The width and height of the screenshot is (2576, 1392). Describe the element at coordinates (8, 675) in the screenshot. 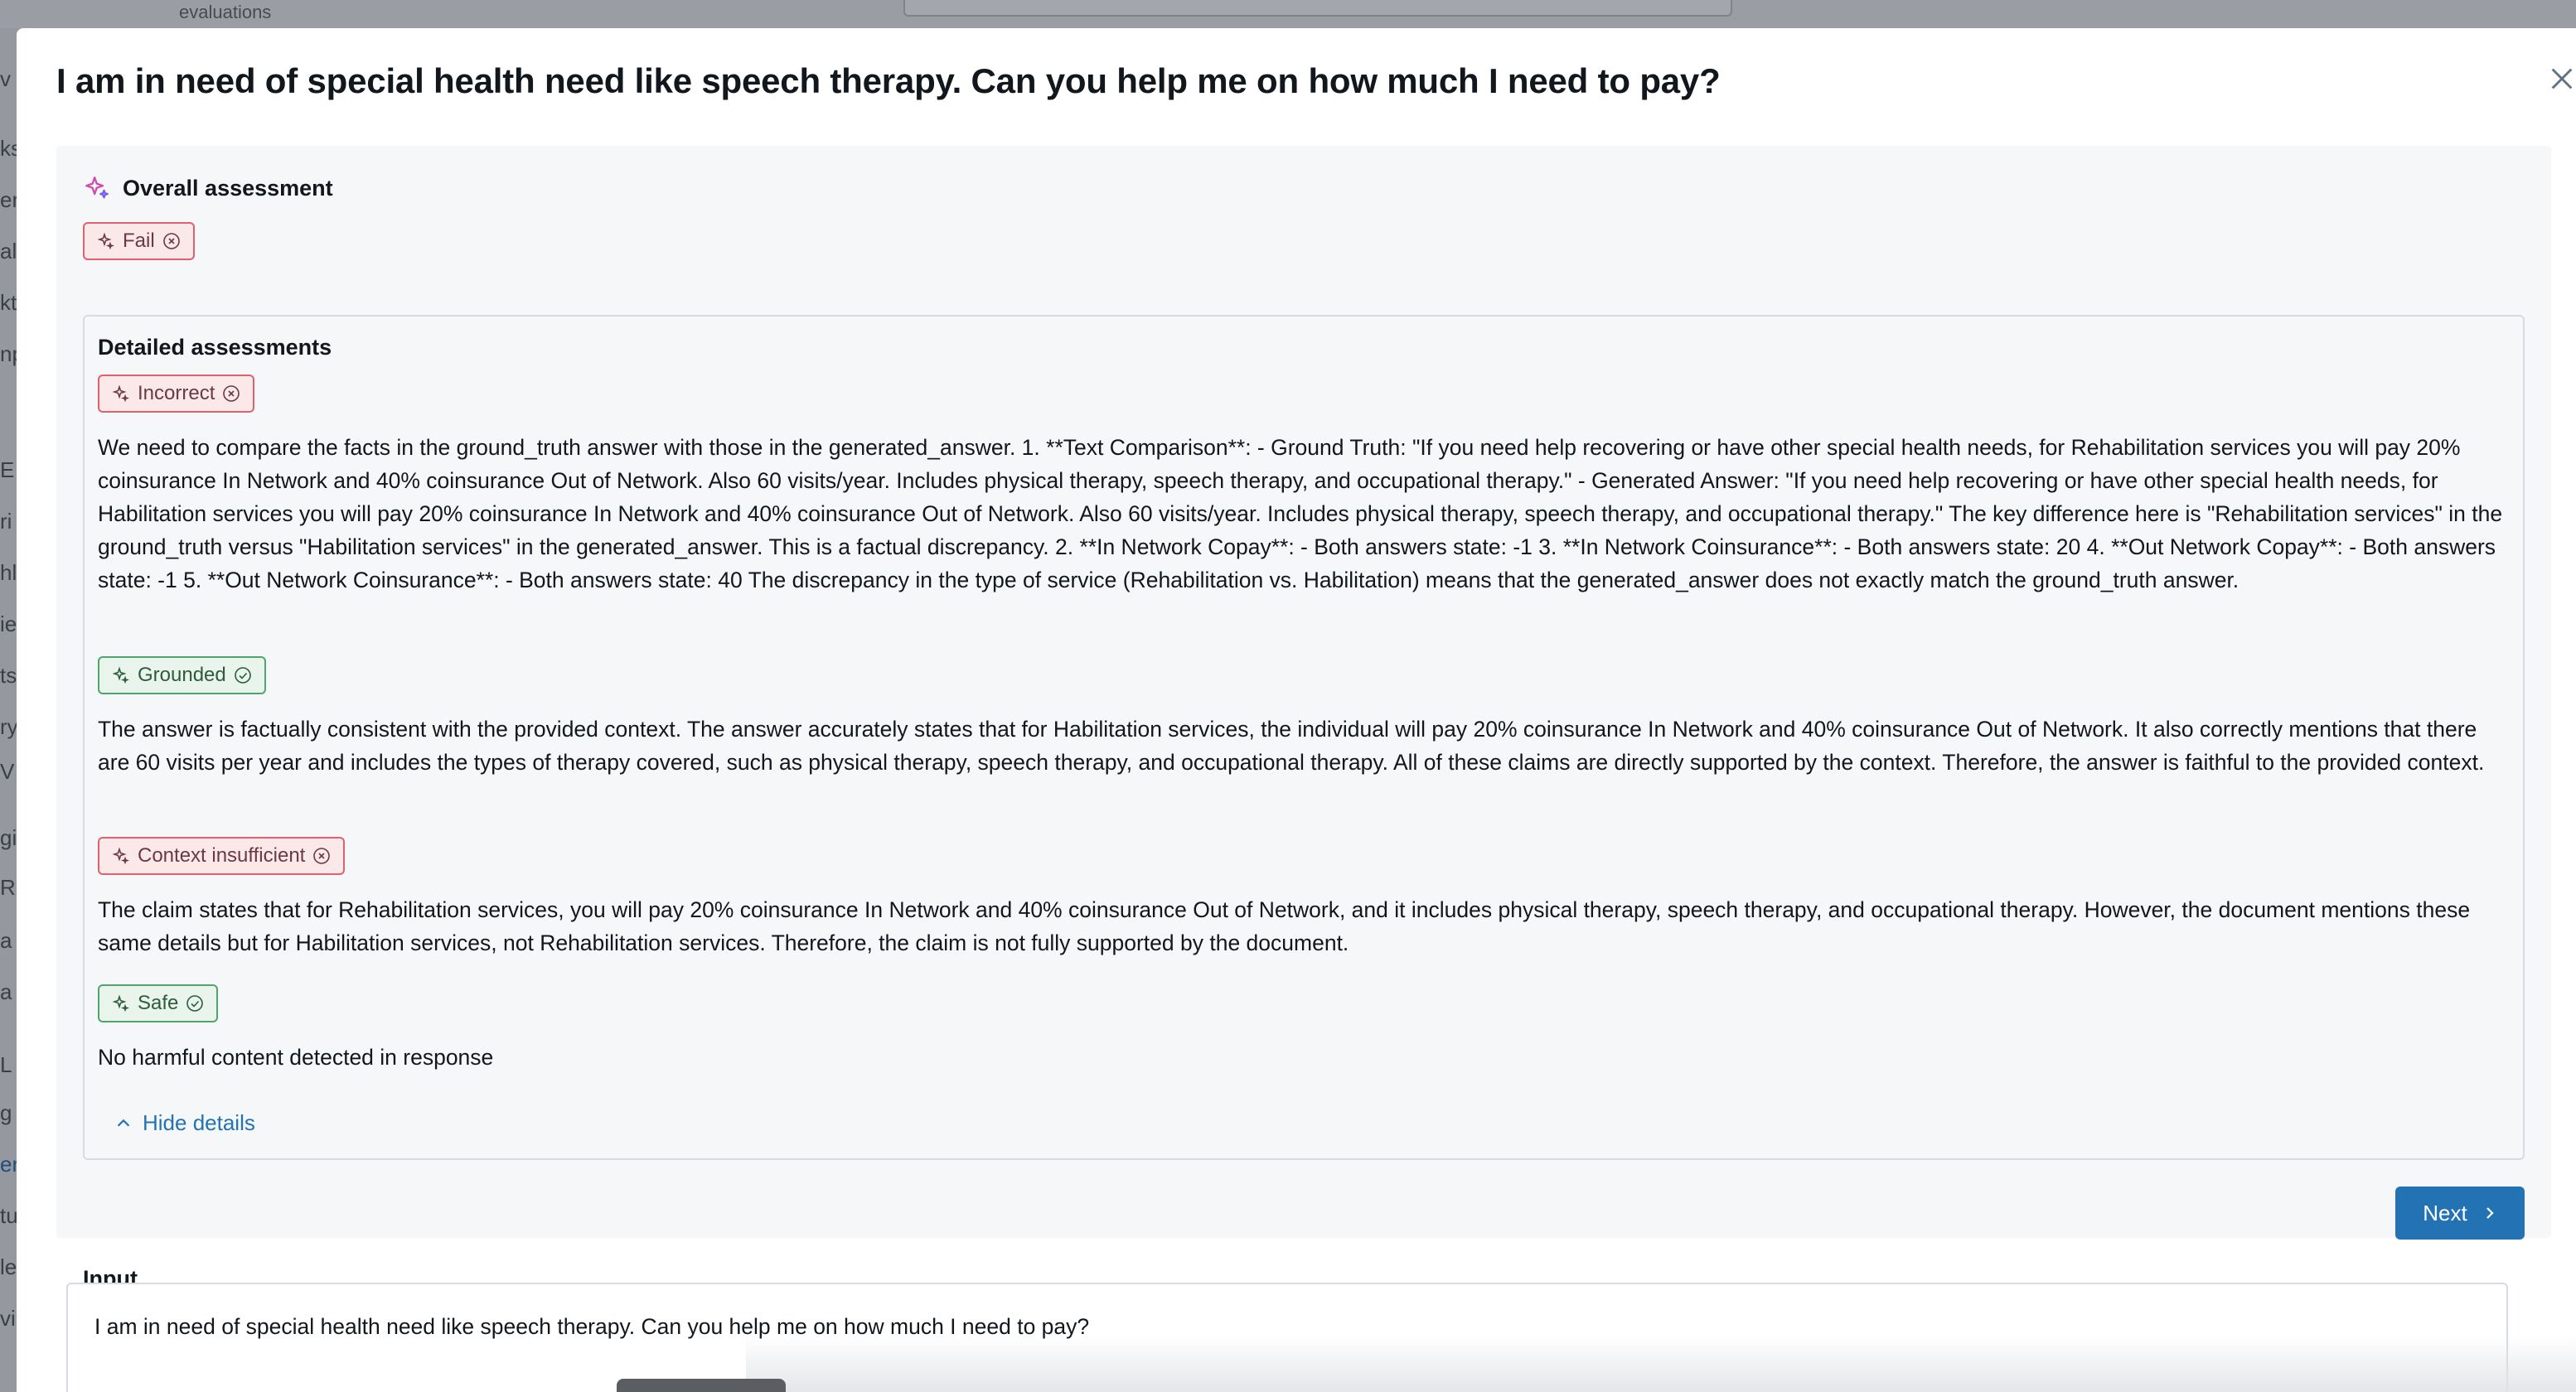

I see `background-sidebar-fragment: ts` at that location.